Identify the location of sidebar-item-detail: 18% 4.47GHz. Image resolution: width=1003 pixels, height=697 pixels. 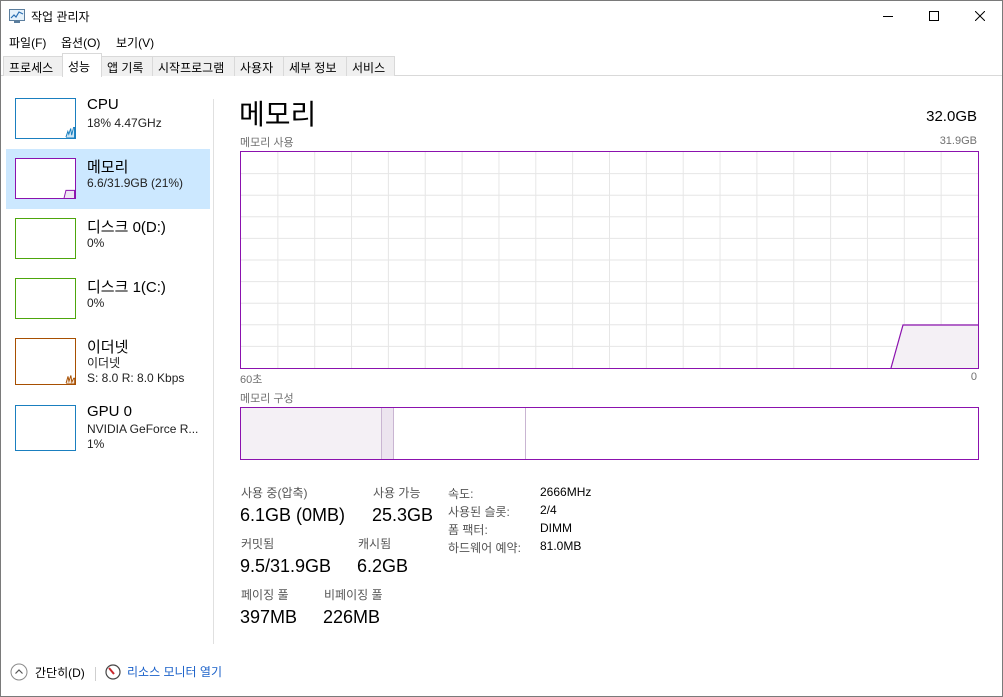
(124, 123).